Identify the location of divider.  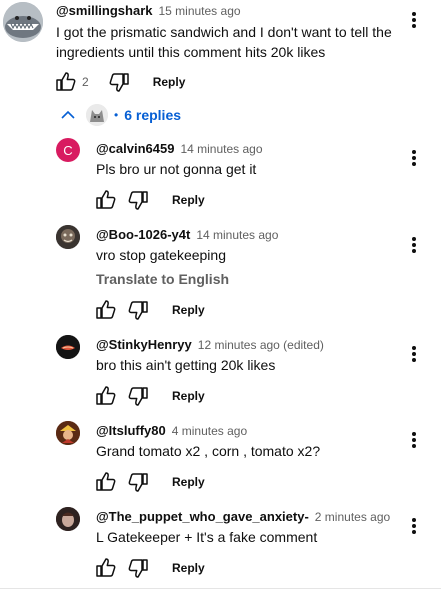
(220, 588).